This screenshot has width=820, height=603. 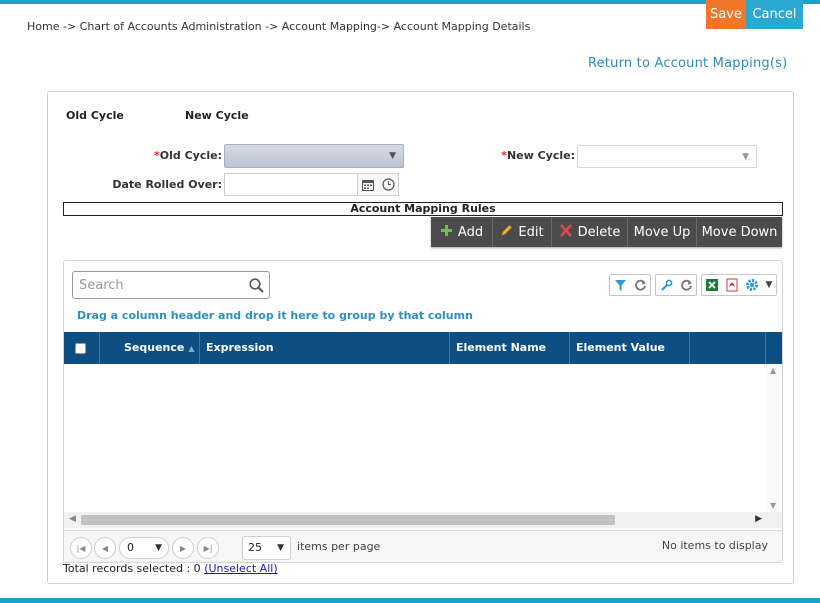 What do you see at coordinates (217, 115) in the screenshot?
I see `new-cycle-tab: New Cycle` at bounding box center [217, 115].